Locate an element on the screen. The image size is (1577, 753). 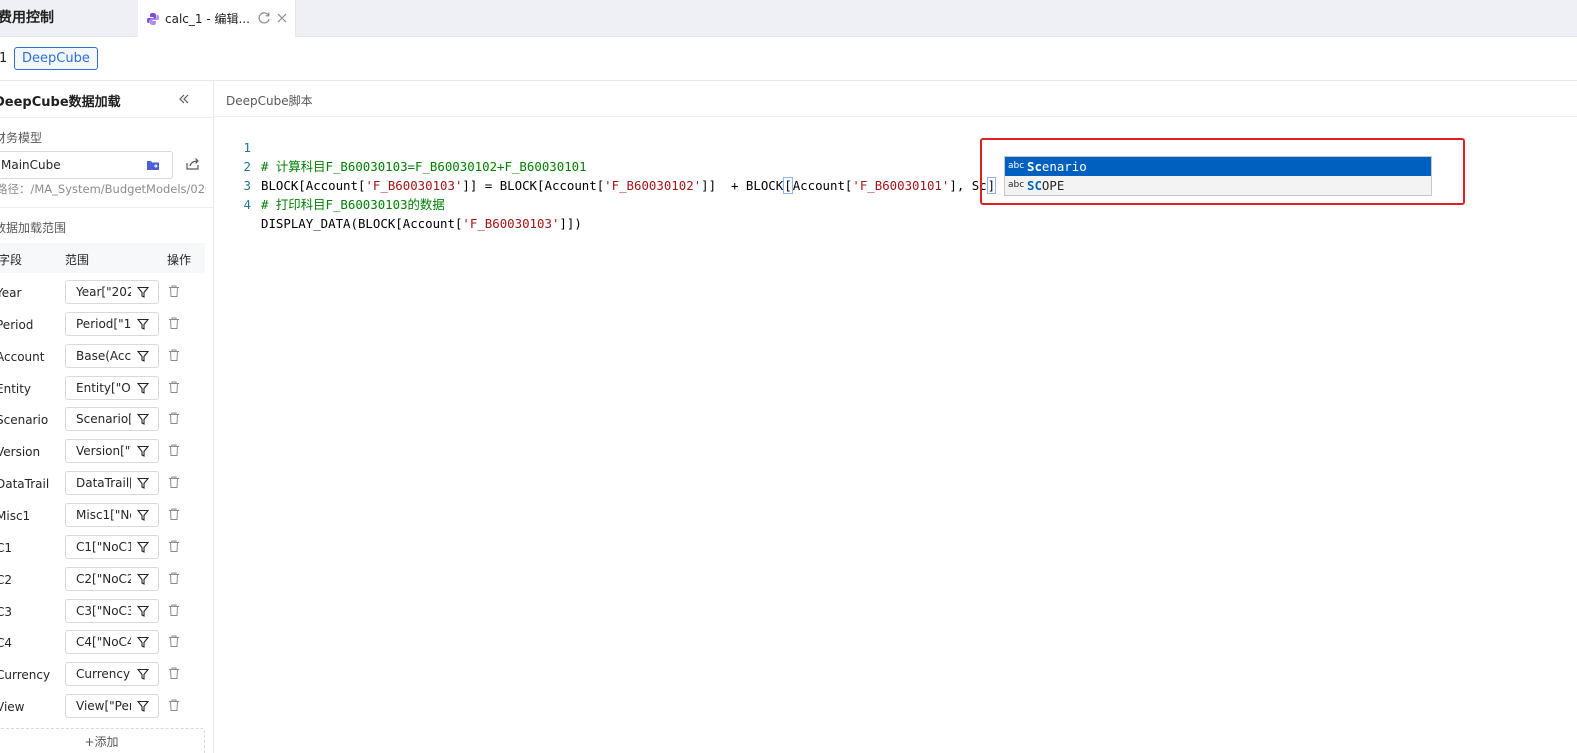
table-row: C3 C3["NoC3"] is located at coordinates (102, 612).